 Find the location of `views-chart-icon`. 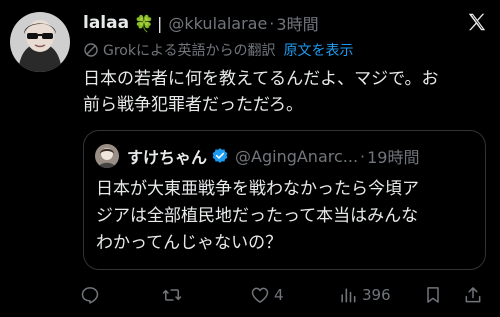

views-chart-icon is located at coordinates (348, 295).